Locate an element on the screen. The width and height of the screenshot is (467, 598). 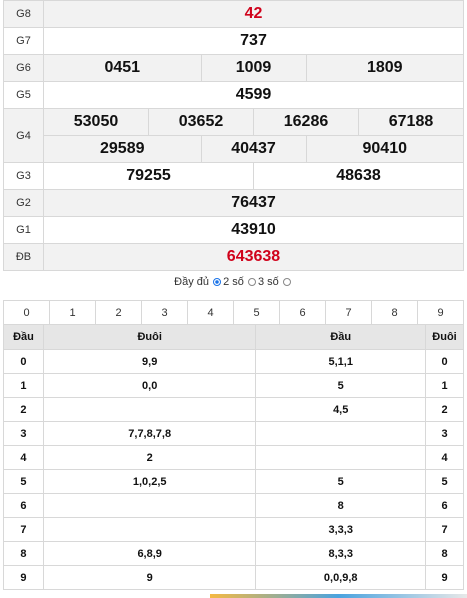
prize-value-g3: 48638 is located at coordinates (358, 176).